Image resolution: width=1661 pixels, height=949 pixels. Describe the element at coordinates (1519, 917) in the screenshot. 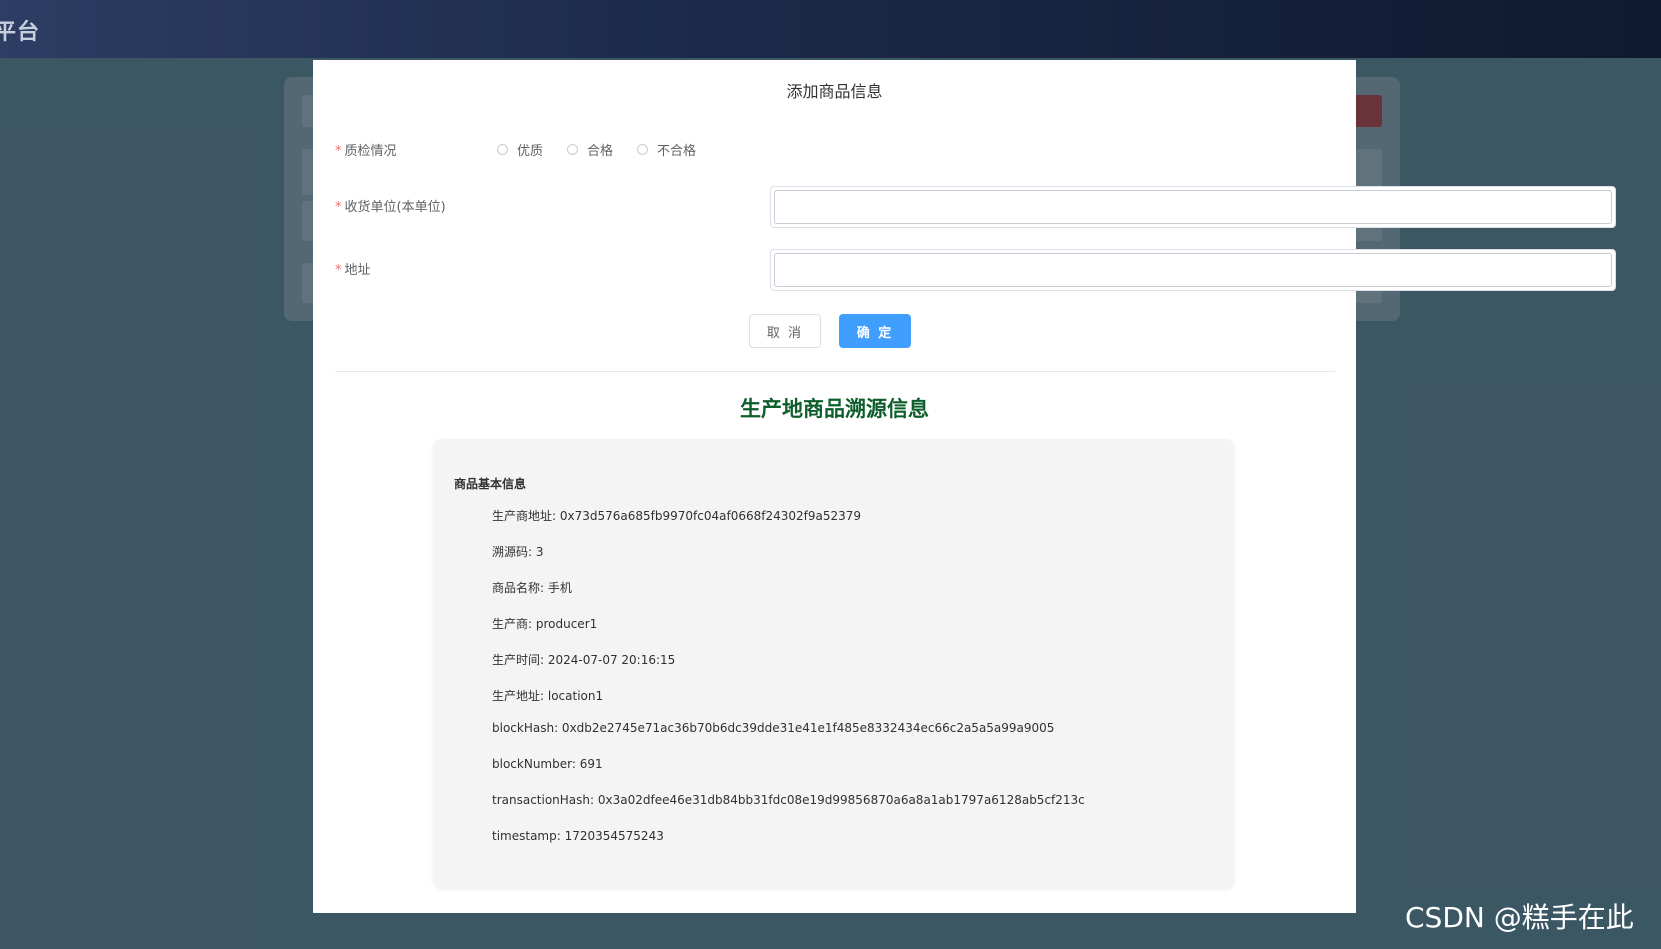

I see `csdn-watermark: CSDN @糕手在此` at that location.